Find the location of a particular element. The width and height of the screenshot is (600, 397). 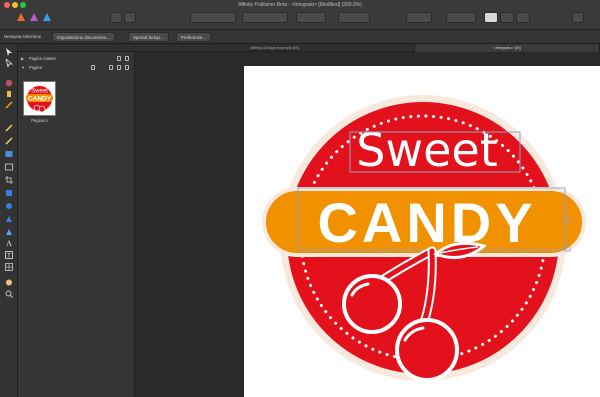

image-tool-icon is located at coordinates (9, 167).